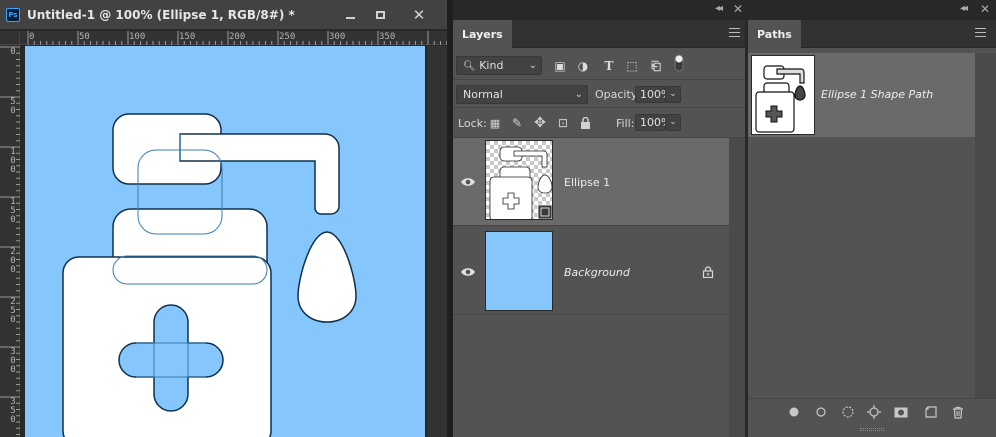 The image size is (996, 437). I want to click on ruler-top-label: 150, so click(187, 37).